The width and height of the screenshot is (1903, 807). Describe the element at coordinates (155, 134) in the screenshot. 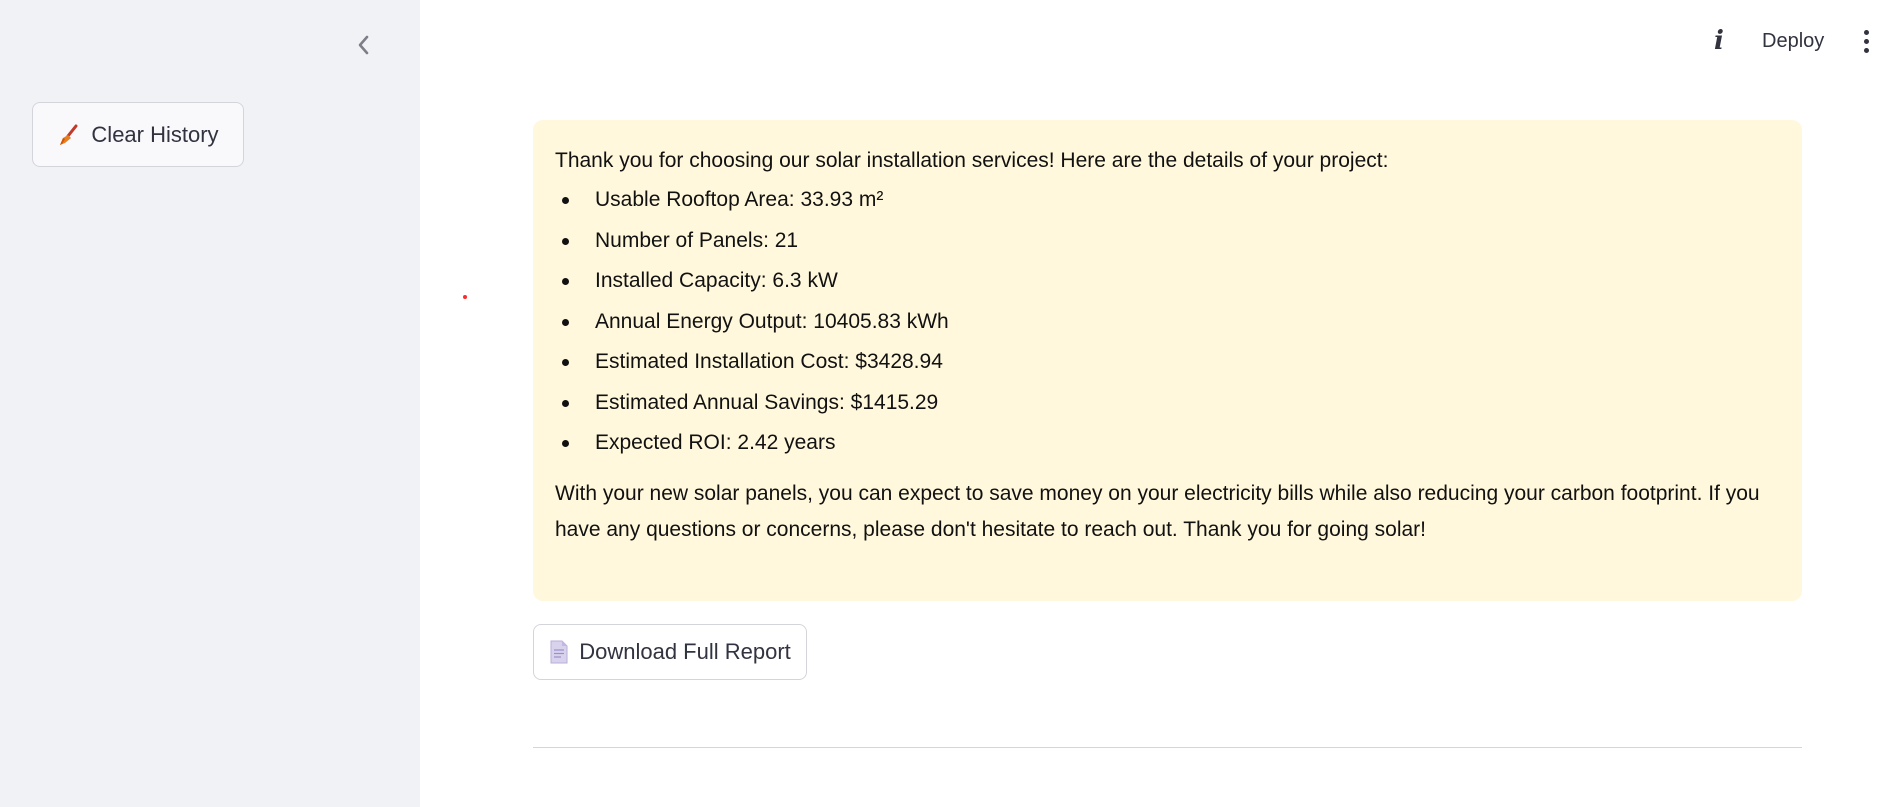

I see `clear-history-label: Clear History` at that location.